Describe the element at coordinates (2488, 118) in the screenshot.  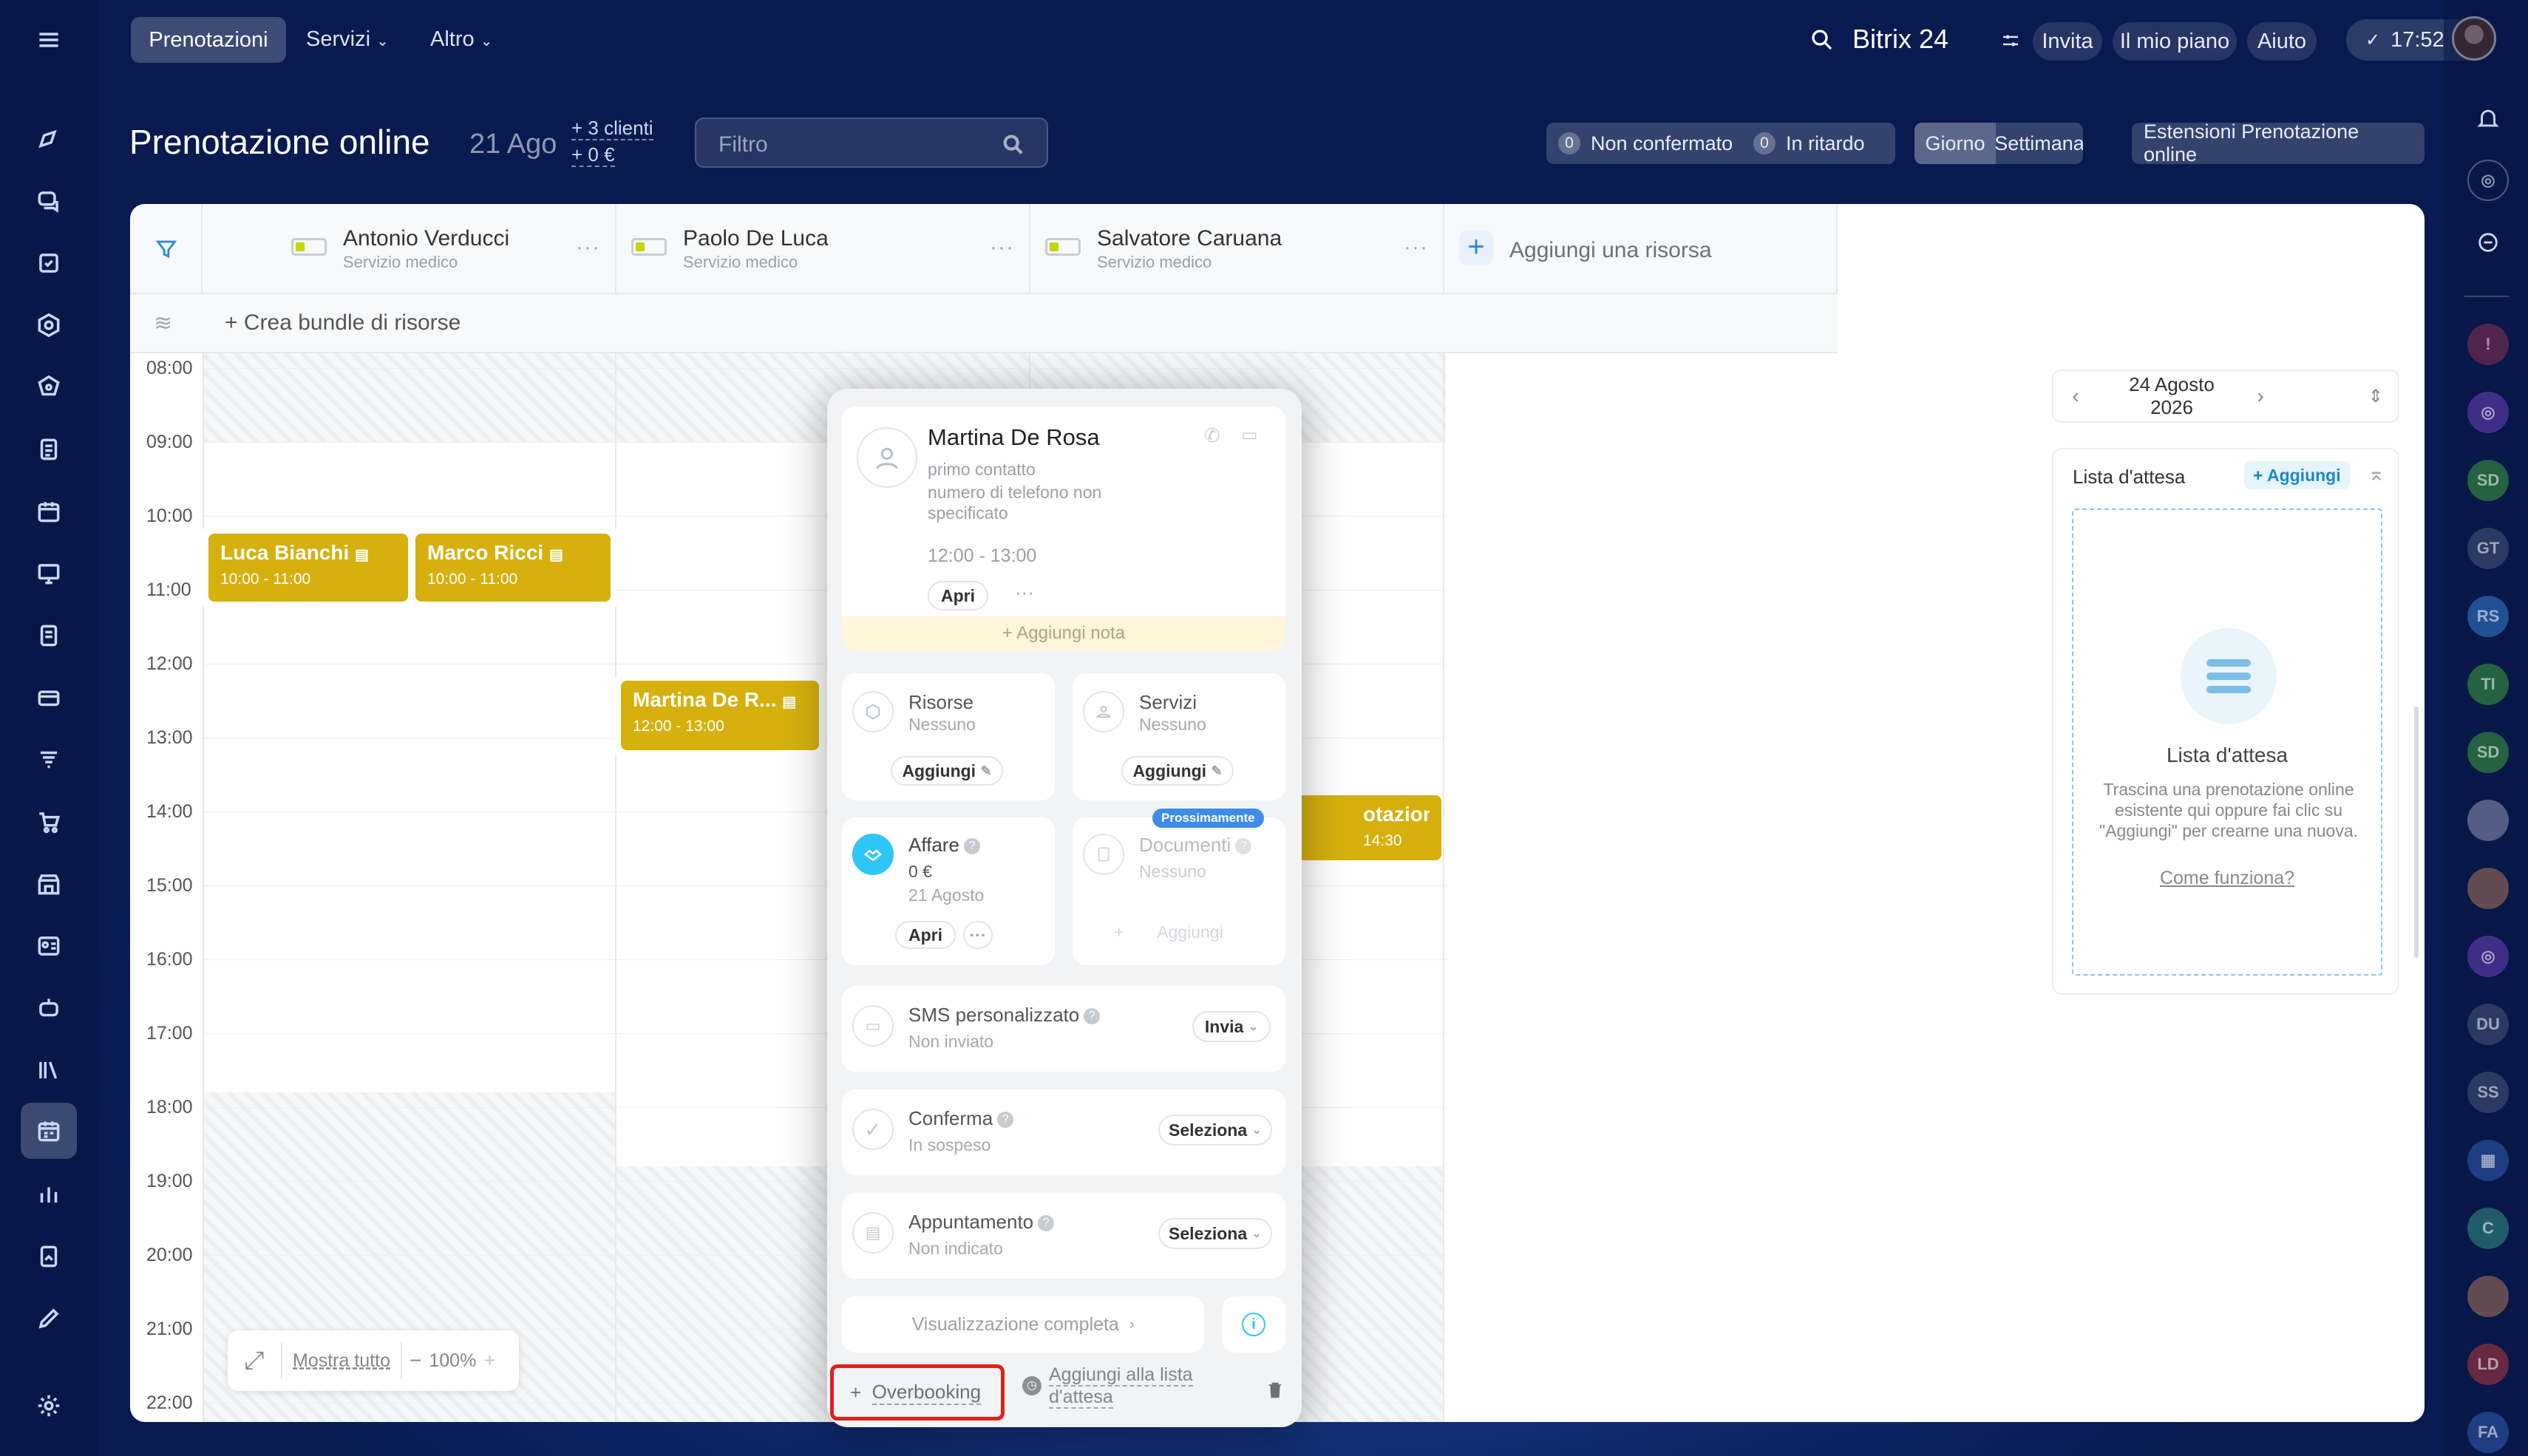
I see `notifications-icon` at that location.